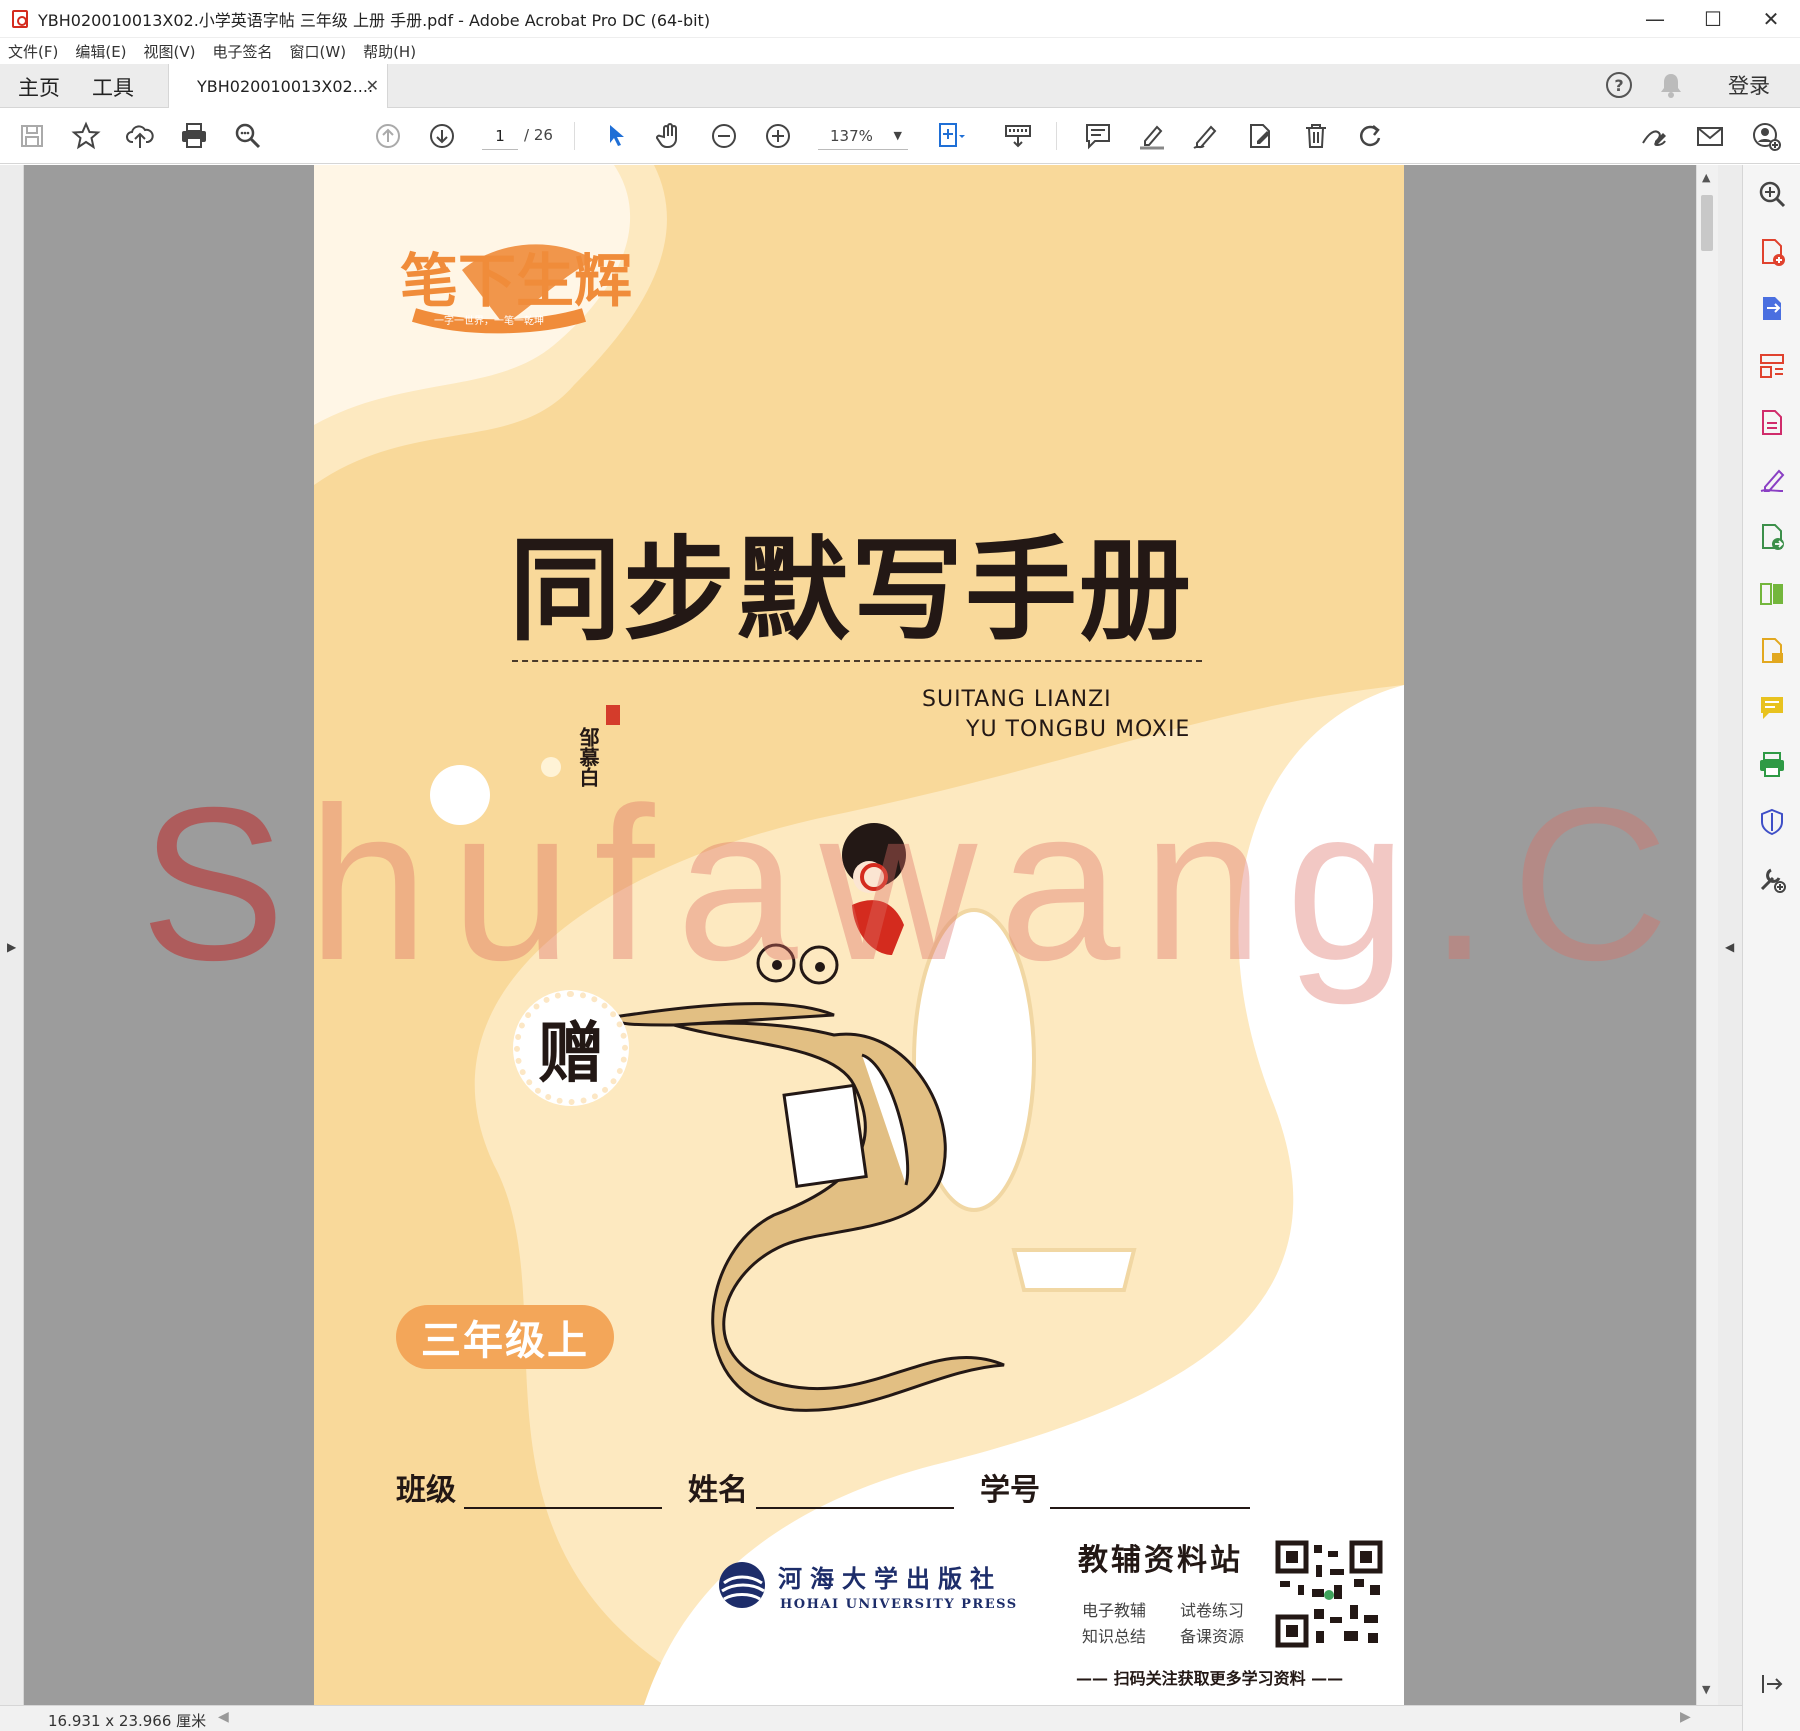  What do you see at coordinates (1707, 223) in the screenshot?
I see `scroll-thumb` at bounding box center [1707, 223].